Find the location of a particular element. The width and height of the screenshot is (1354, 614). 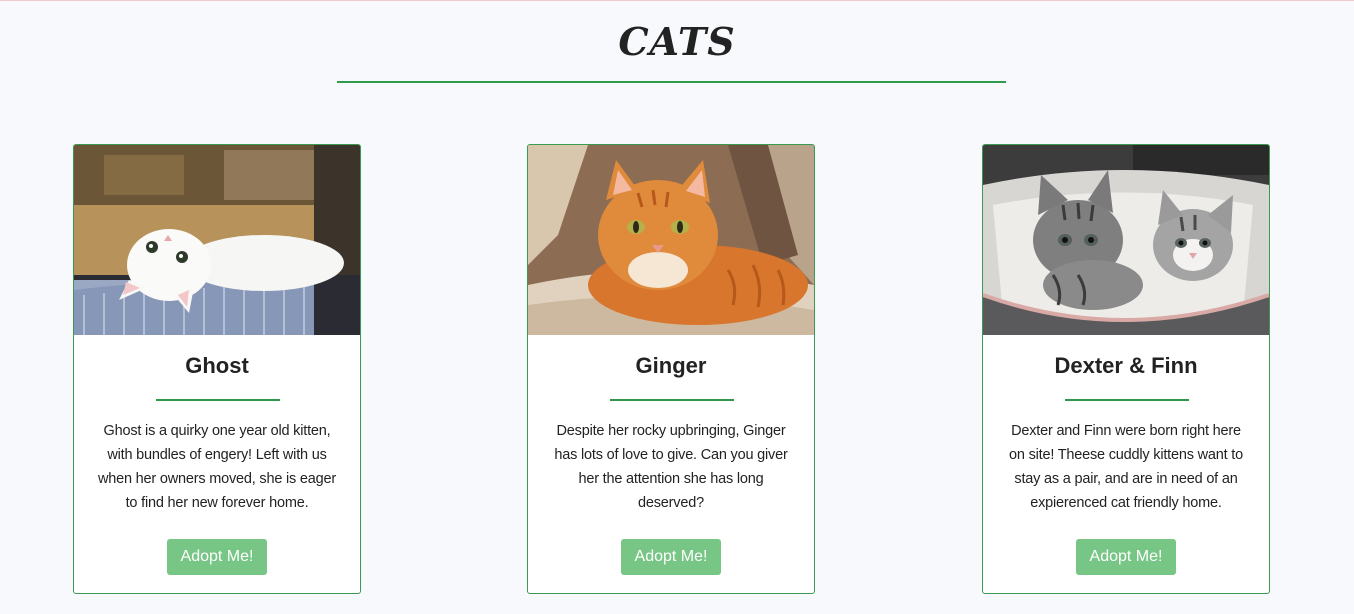

cat-photo-dexter-finn is located at coordinates (1126, 240).